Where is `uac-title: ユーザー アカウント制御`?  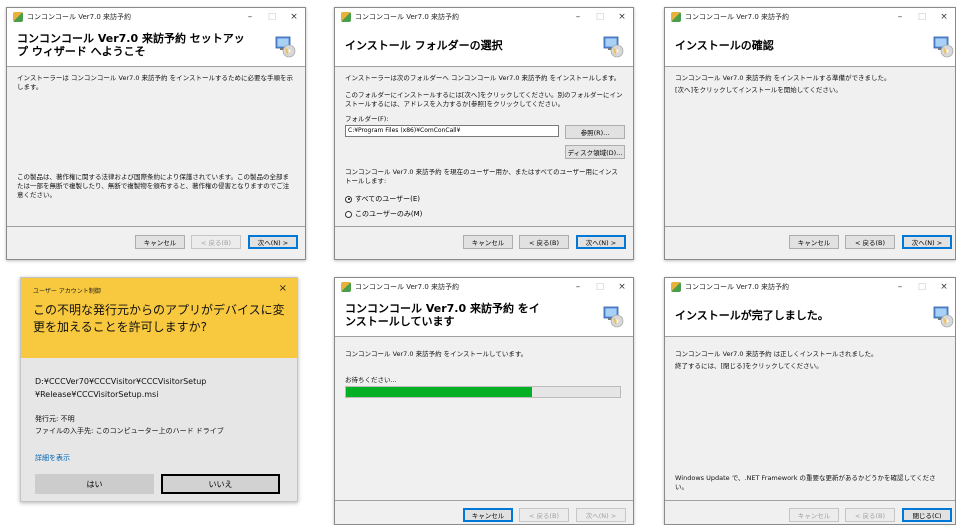
uac-title: ユーザー アカウント制御 is located at coordinates (67, 291).